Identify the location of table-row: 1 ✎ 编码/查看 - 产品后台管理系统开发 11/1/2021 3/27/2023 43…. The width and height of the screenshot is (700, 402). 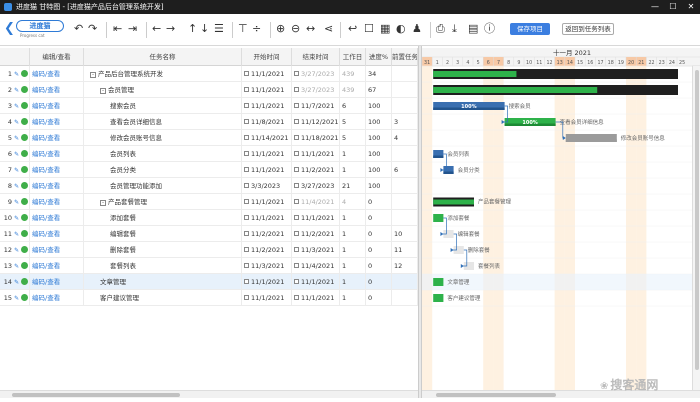
(209, 74).